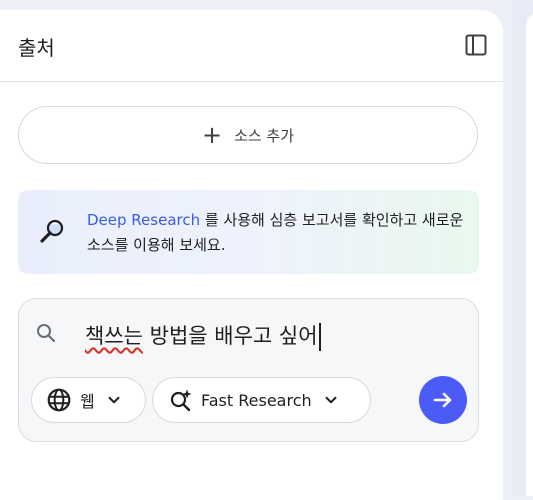 This screenshot has width=533, height=500. Describe the element at coordinates (114, 336) in the screenshot. I see `misspelled-word: 책쓰는` at that location.